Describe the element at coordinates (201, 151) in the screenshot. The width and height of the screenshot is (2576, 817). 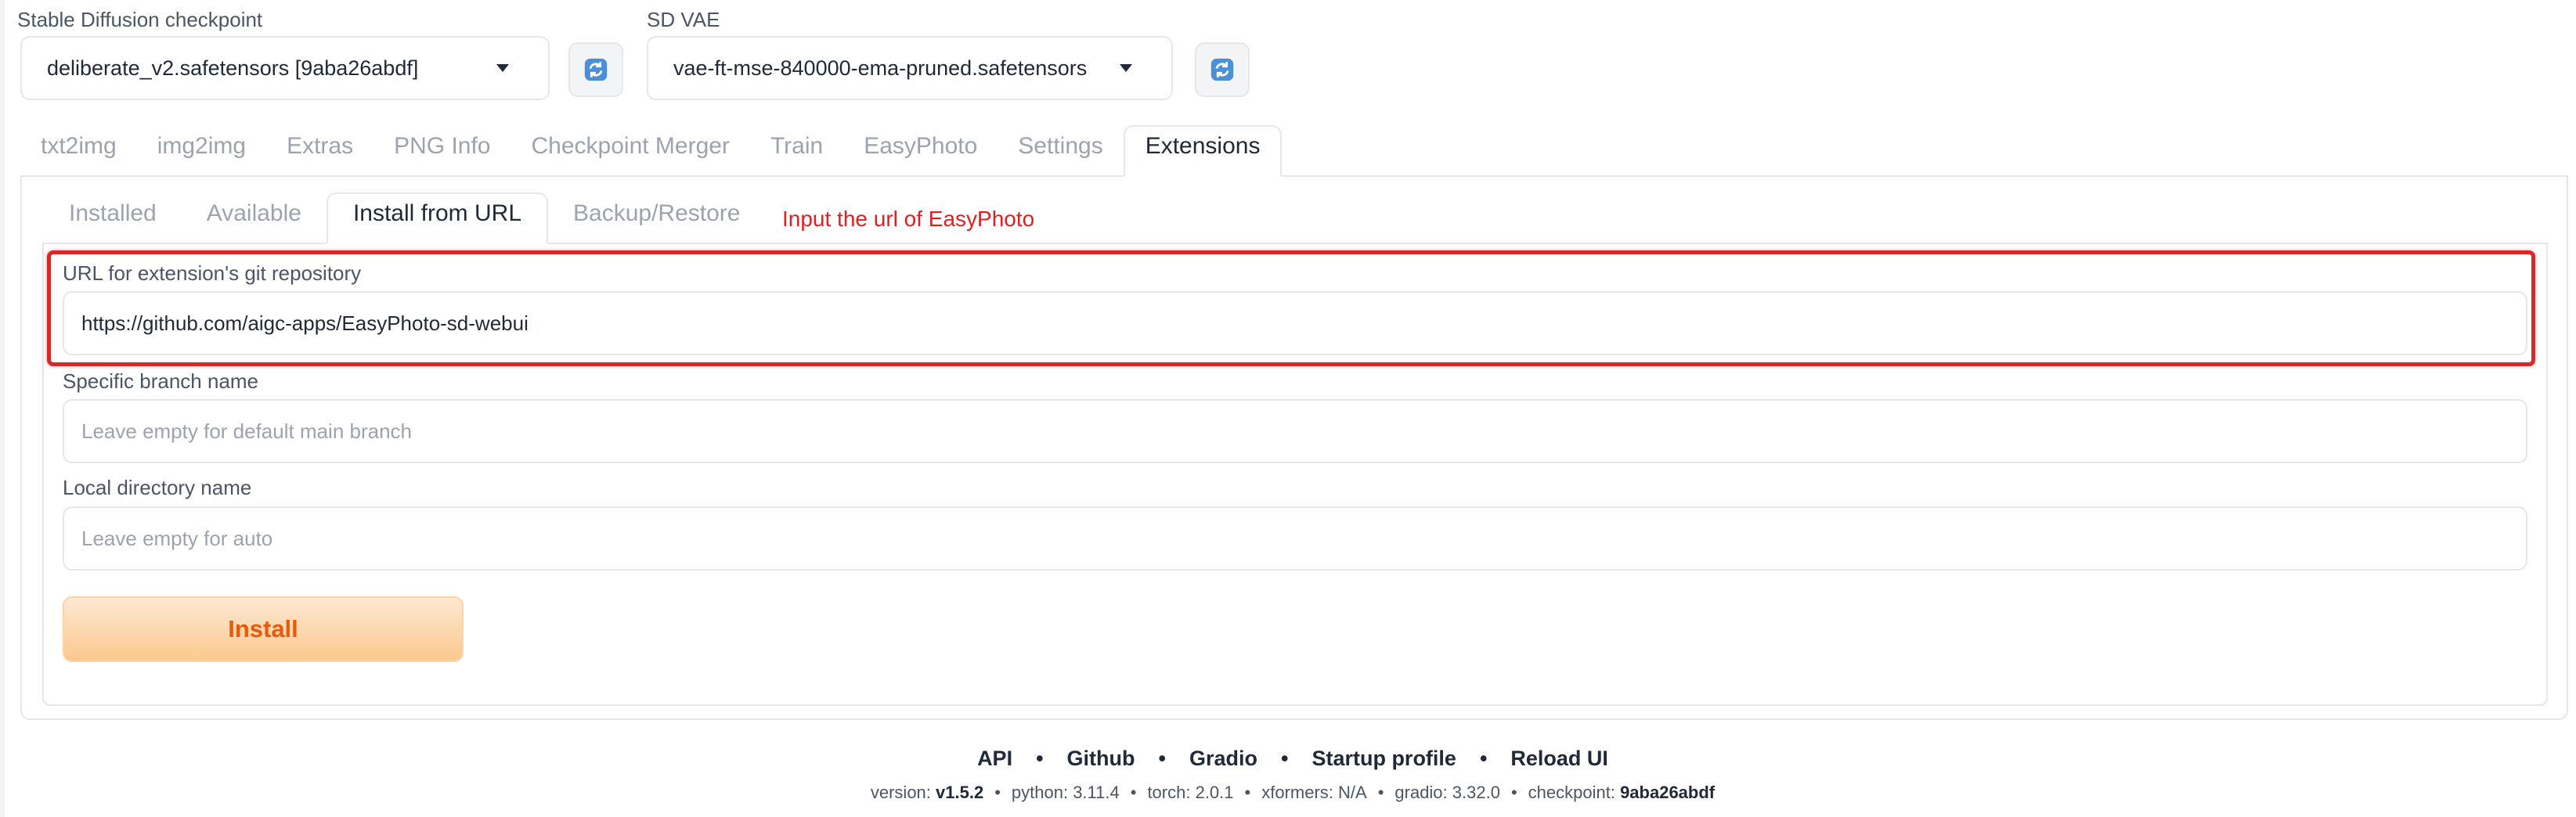
I see `tab-img2img: img2img` at that location.